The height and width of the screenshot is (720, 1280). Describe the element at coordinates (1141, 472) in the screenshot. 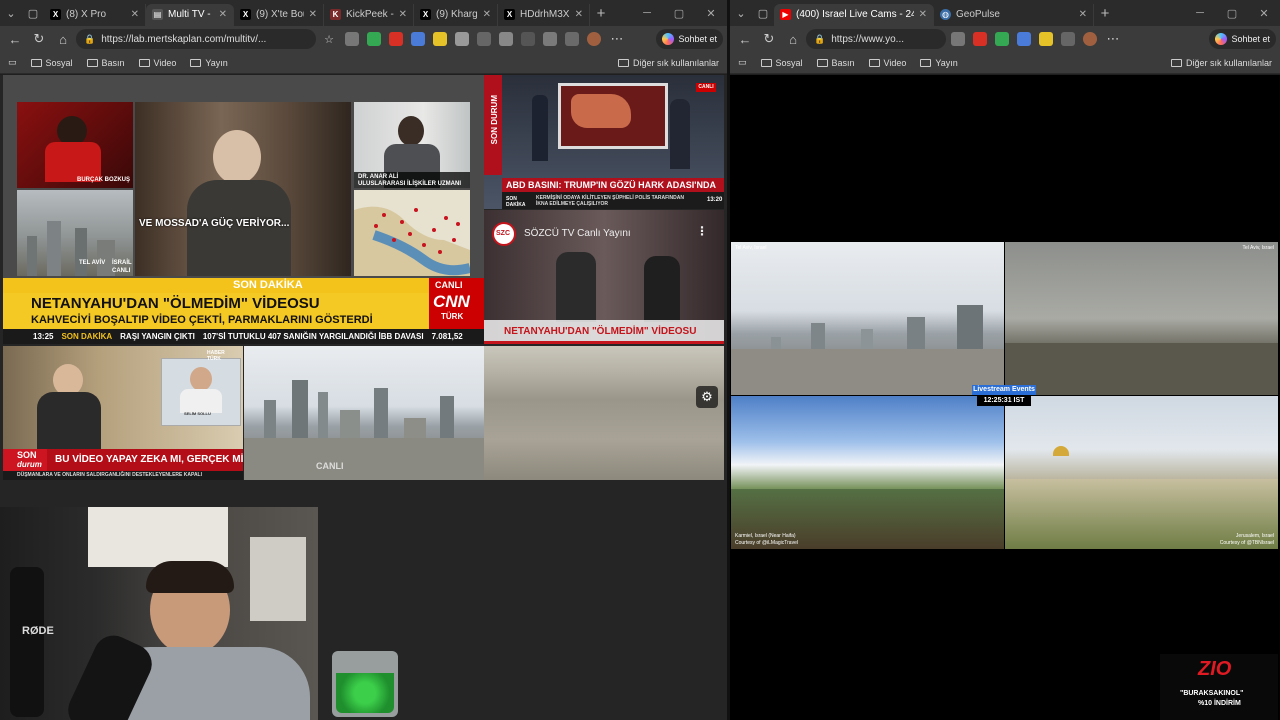

I see `cam-jerusalem: Jerusalem, Israel Courtesy of @TBNIsrael` at that location.